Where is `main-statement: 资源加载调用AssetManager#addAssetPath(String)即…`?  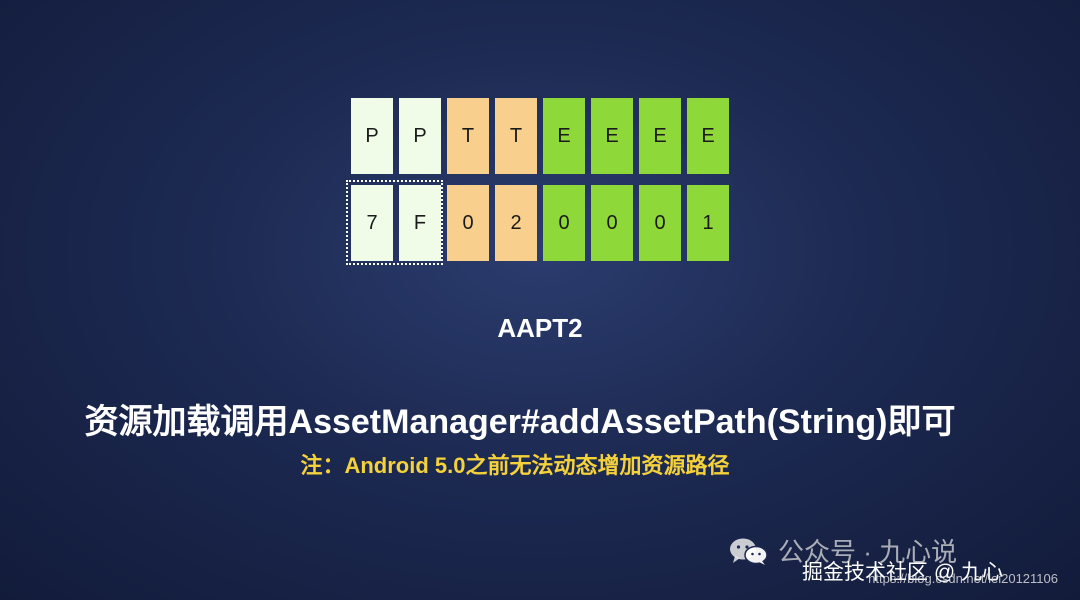
main-statement: 资源加载调用AssetManager#addAssetPath(String)即… is located at coordinates (520, 422).